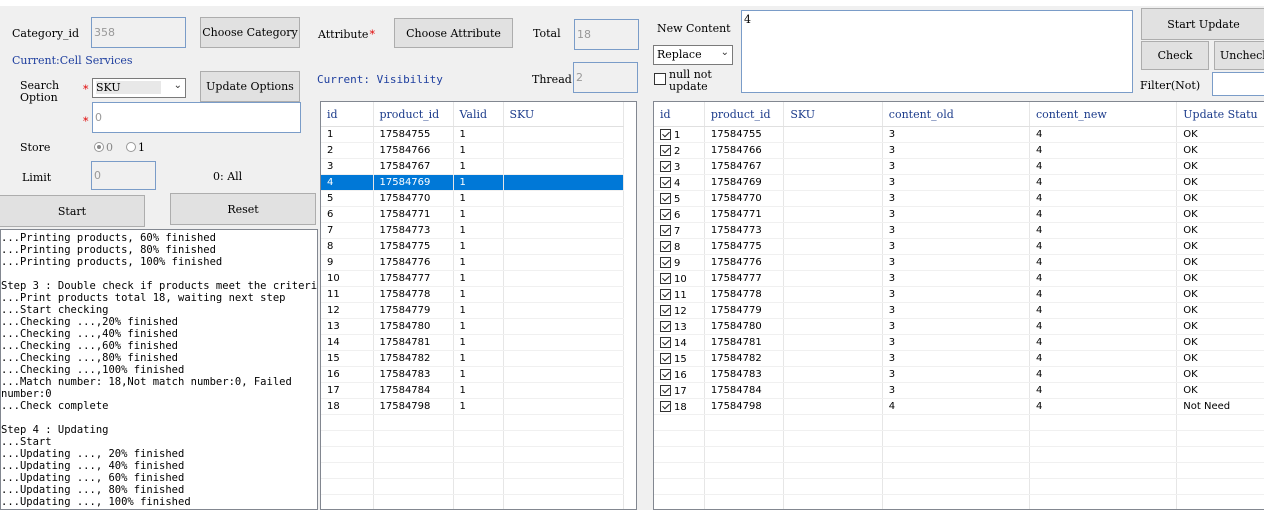 This screenshot has width=1264, height=510. Describe the element at coordinates (139, 88) in the screenshot. I see `search-option-select: SKU ⌄` at that location.